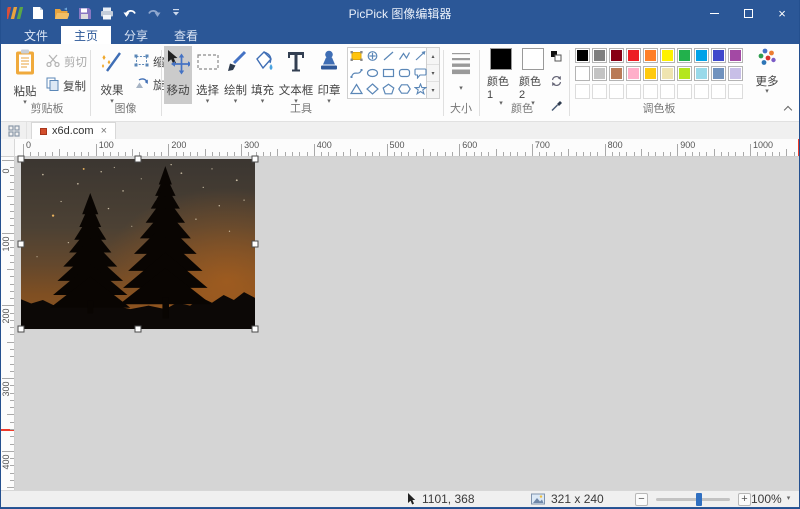 The image size is (800, 509). What do you see at coordinates (420, 89) in the screenshot?
I see `shape-star` at bounding box center [420, 89].